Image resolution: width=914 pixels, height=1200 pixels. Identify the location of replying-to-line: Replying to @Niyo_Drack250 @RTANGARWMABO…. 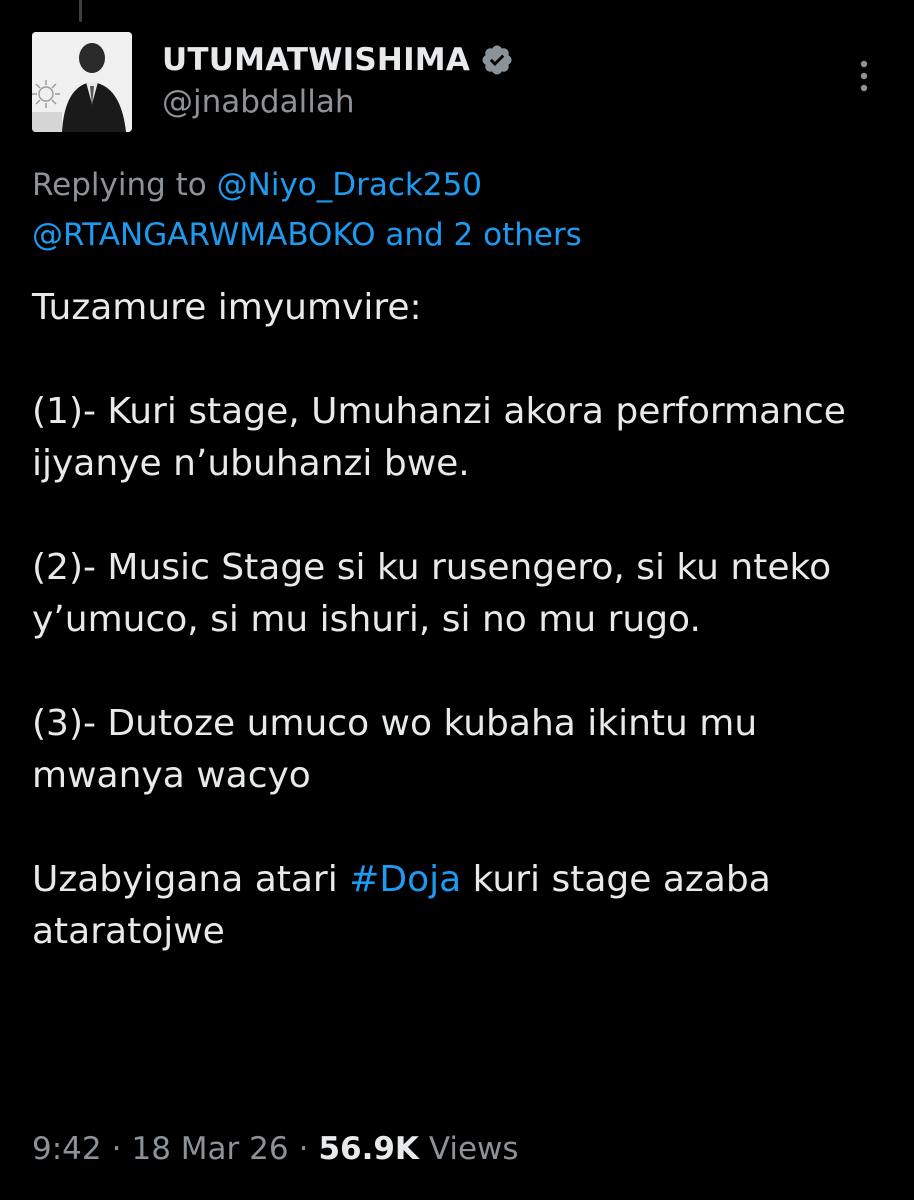
(462, 210).